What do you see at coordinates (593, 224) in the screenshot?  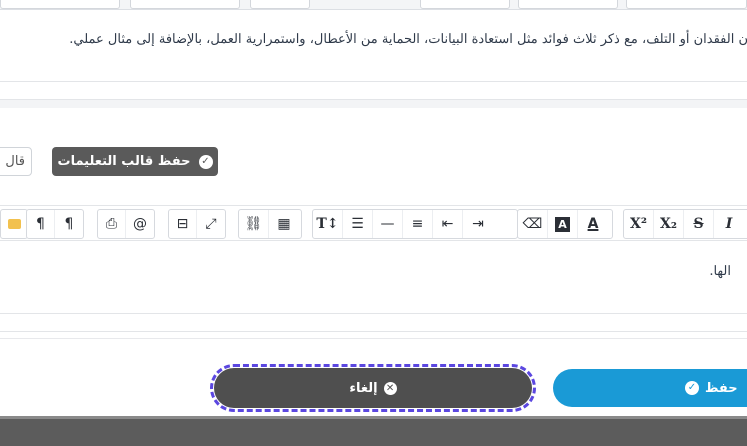 I see `font-color-icon: A` at bounding box center [593, 224].